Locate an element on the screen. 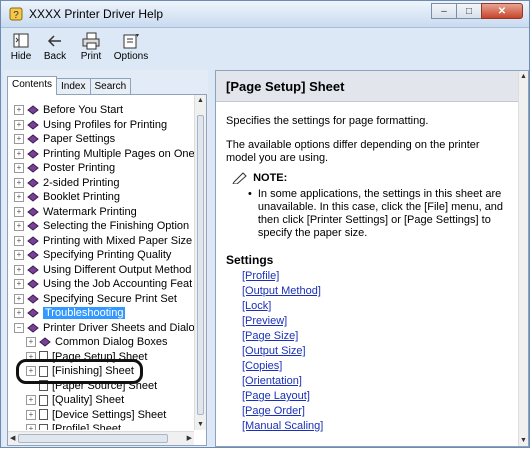 The width and height of the screenshot is (532, 450). tree-vertical-scrollbar: ▲ ▼ is located at coordinates (200, 262).